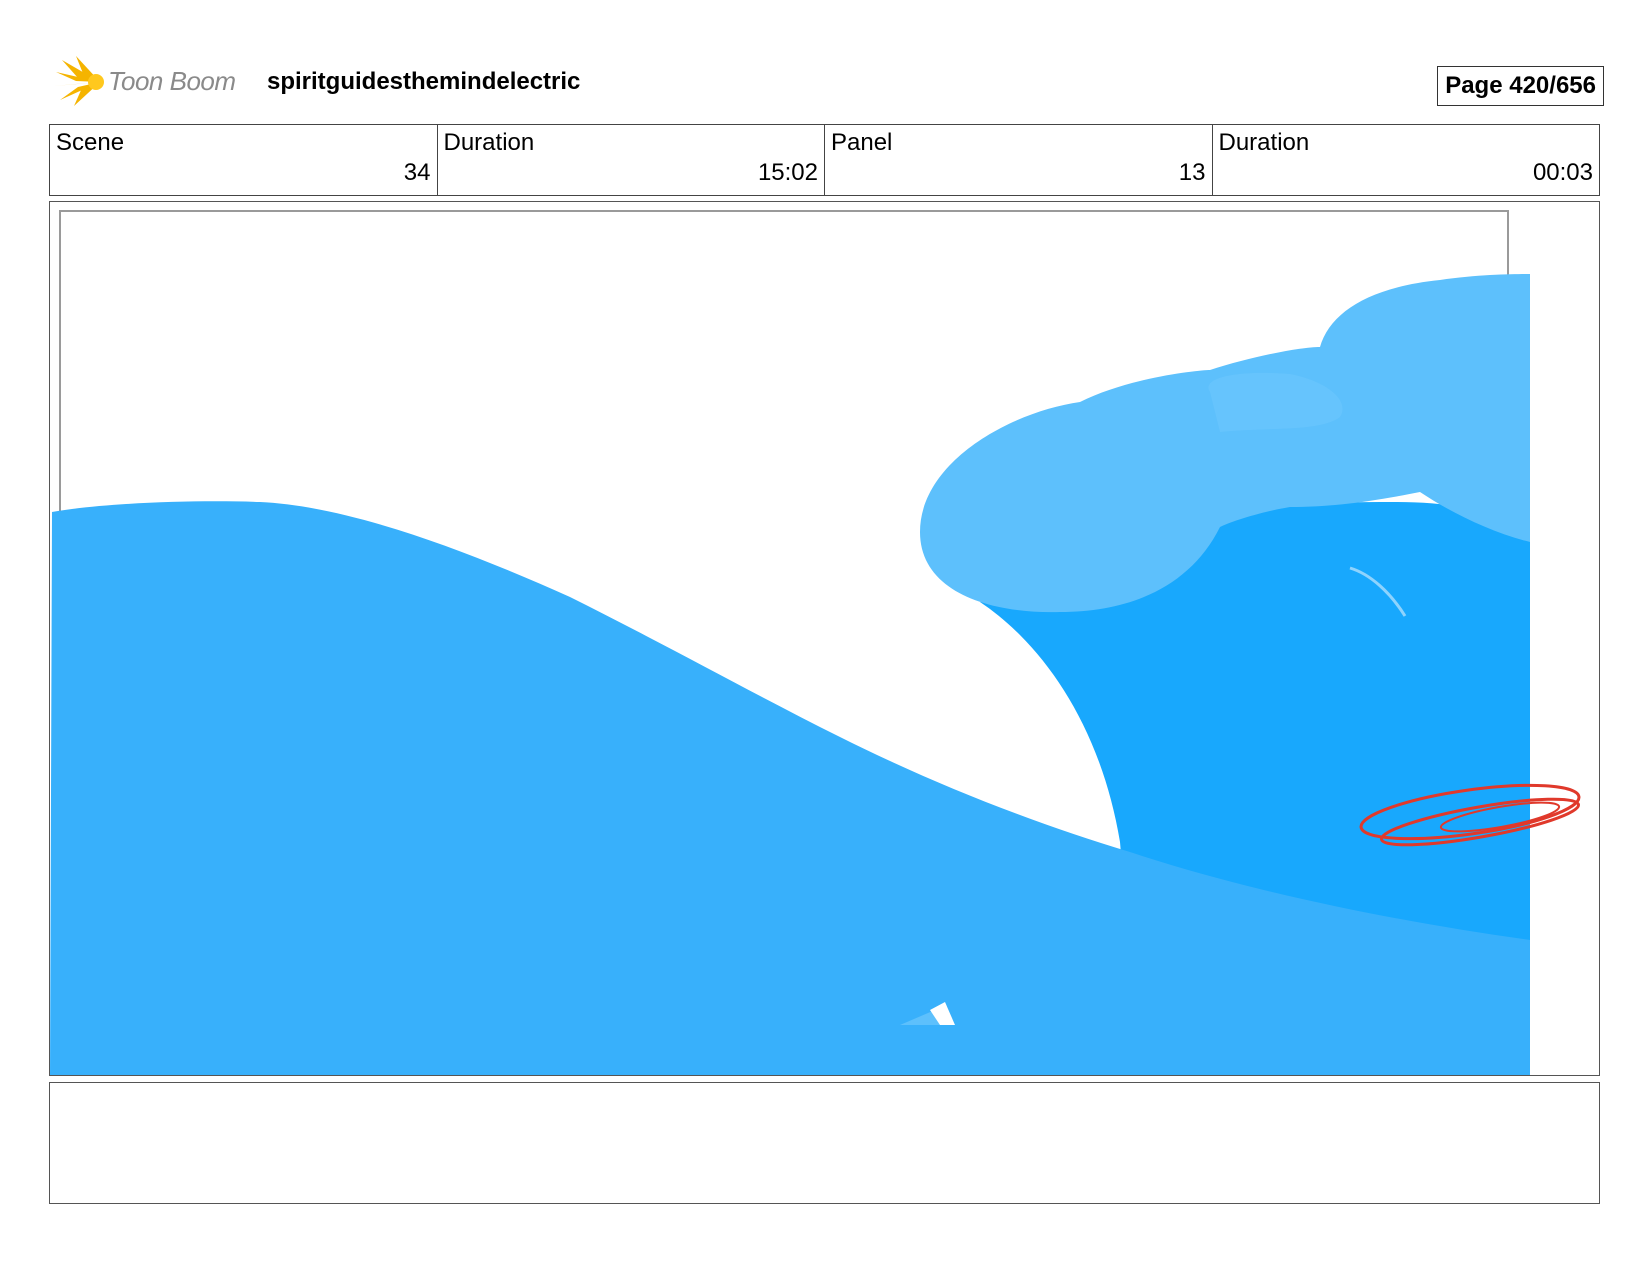 This screenshot has width=1650, height=1275. What do you see at coordinates (424, 81) in the screenshot?
I see `project-title: spiritguidesthemindelectric` at bounding box center [424, 81].